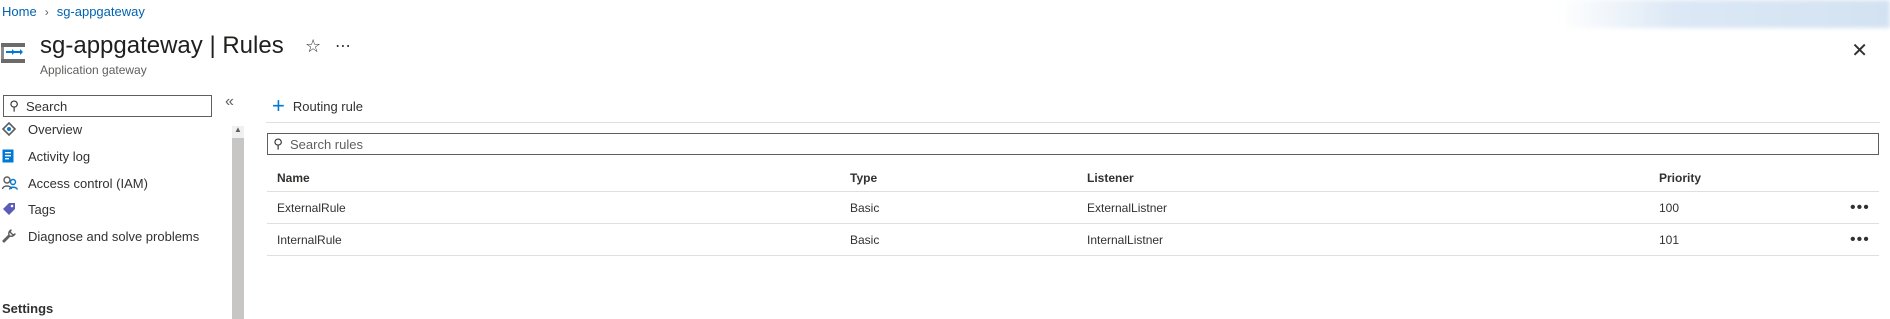 The width and height of the screenshot is (1890, 319). What do you see at coordinates (1073, 122) in the screenshot?
I see `toolbar-divider` at bounding box center [1073, 122].